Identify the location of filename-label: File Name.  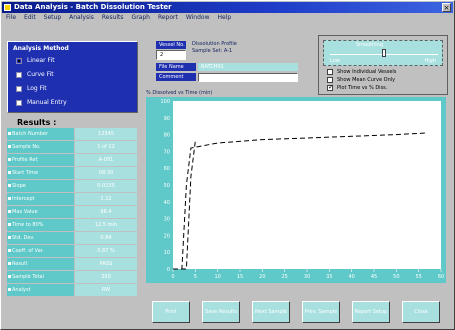
(176, 67).